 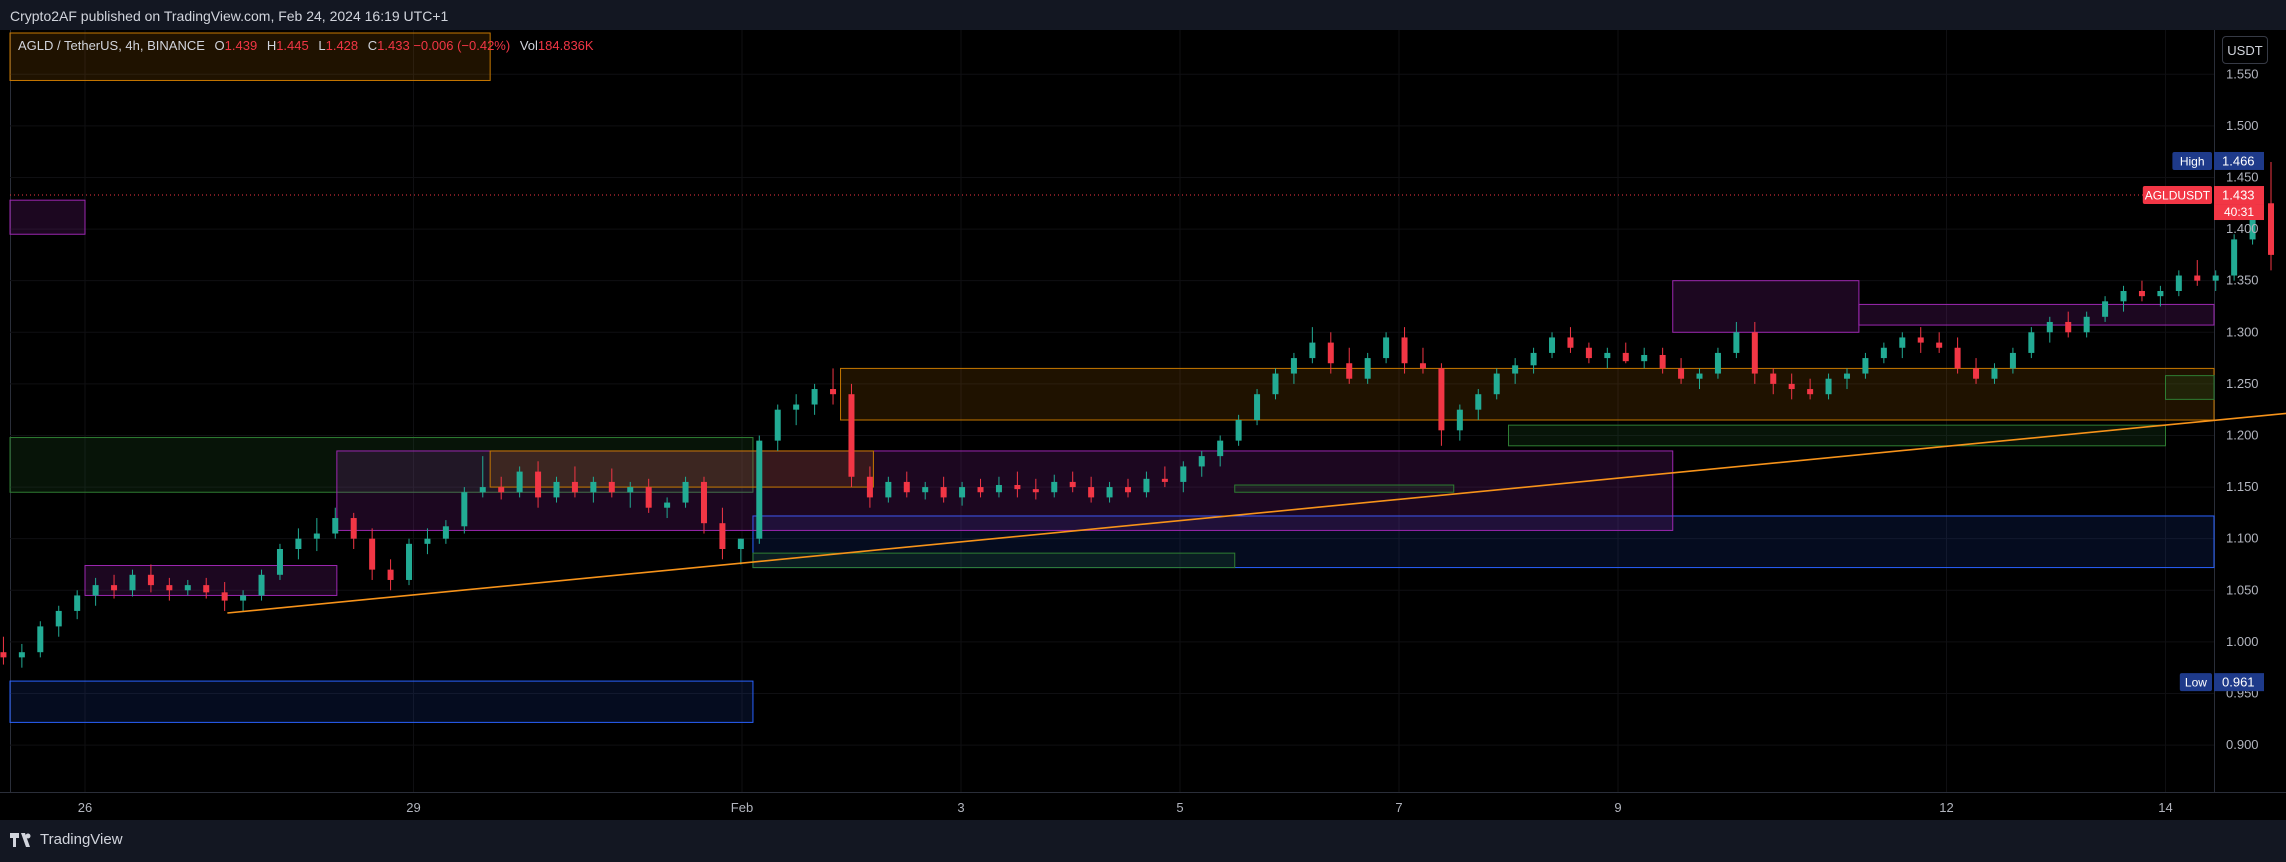 I want to click on low-label: L, so click(x=322, y=45).